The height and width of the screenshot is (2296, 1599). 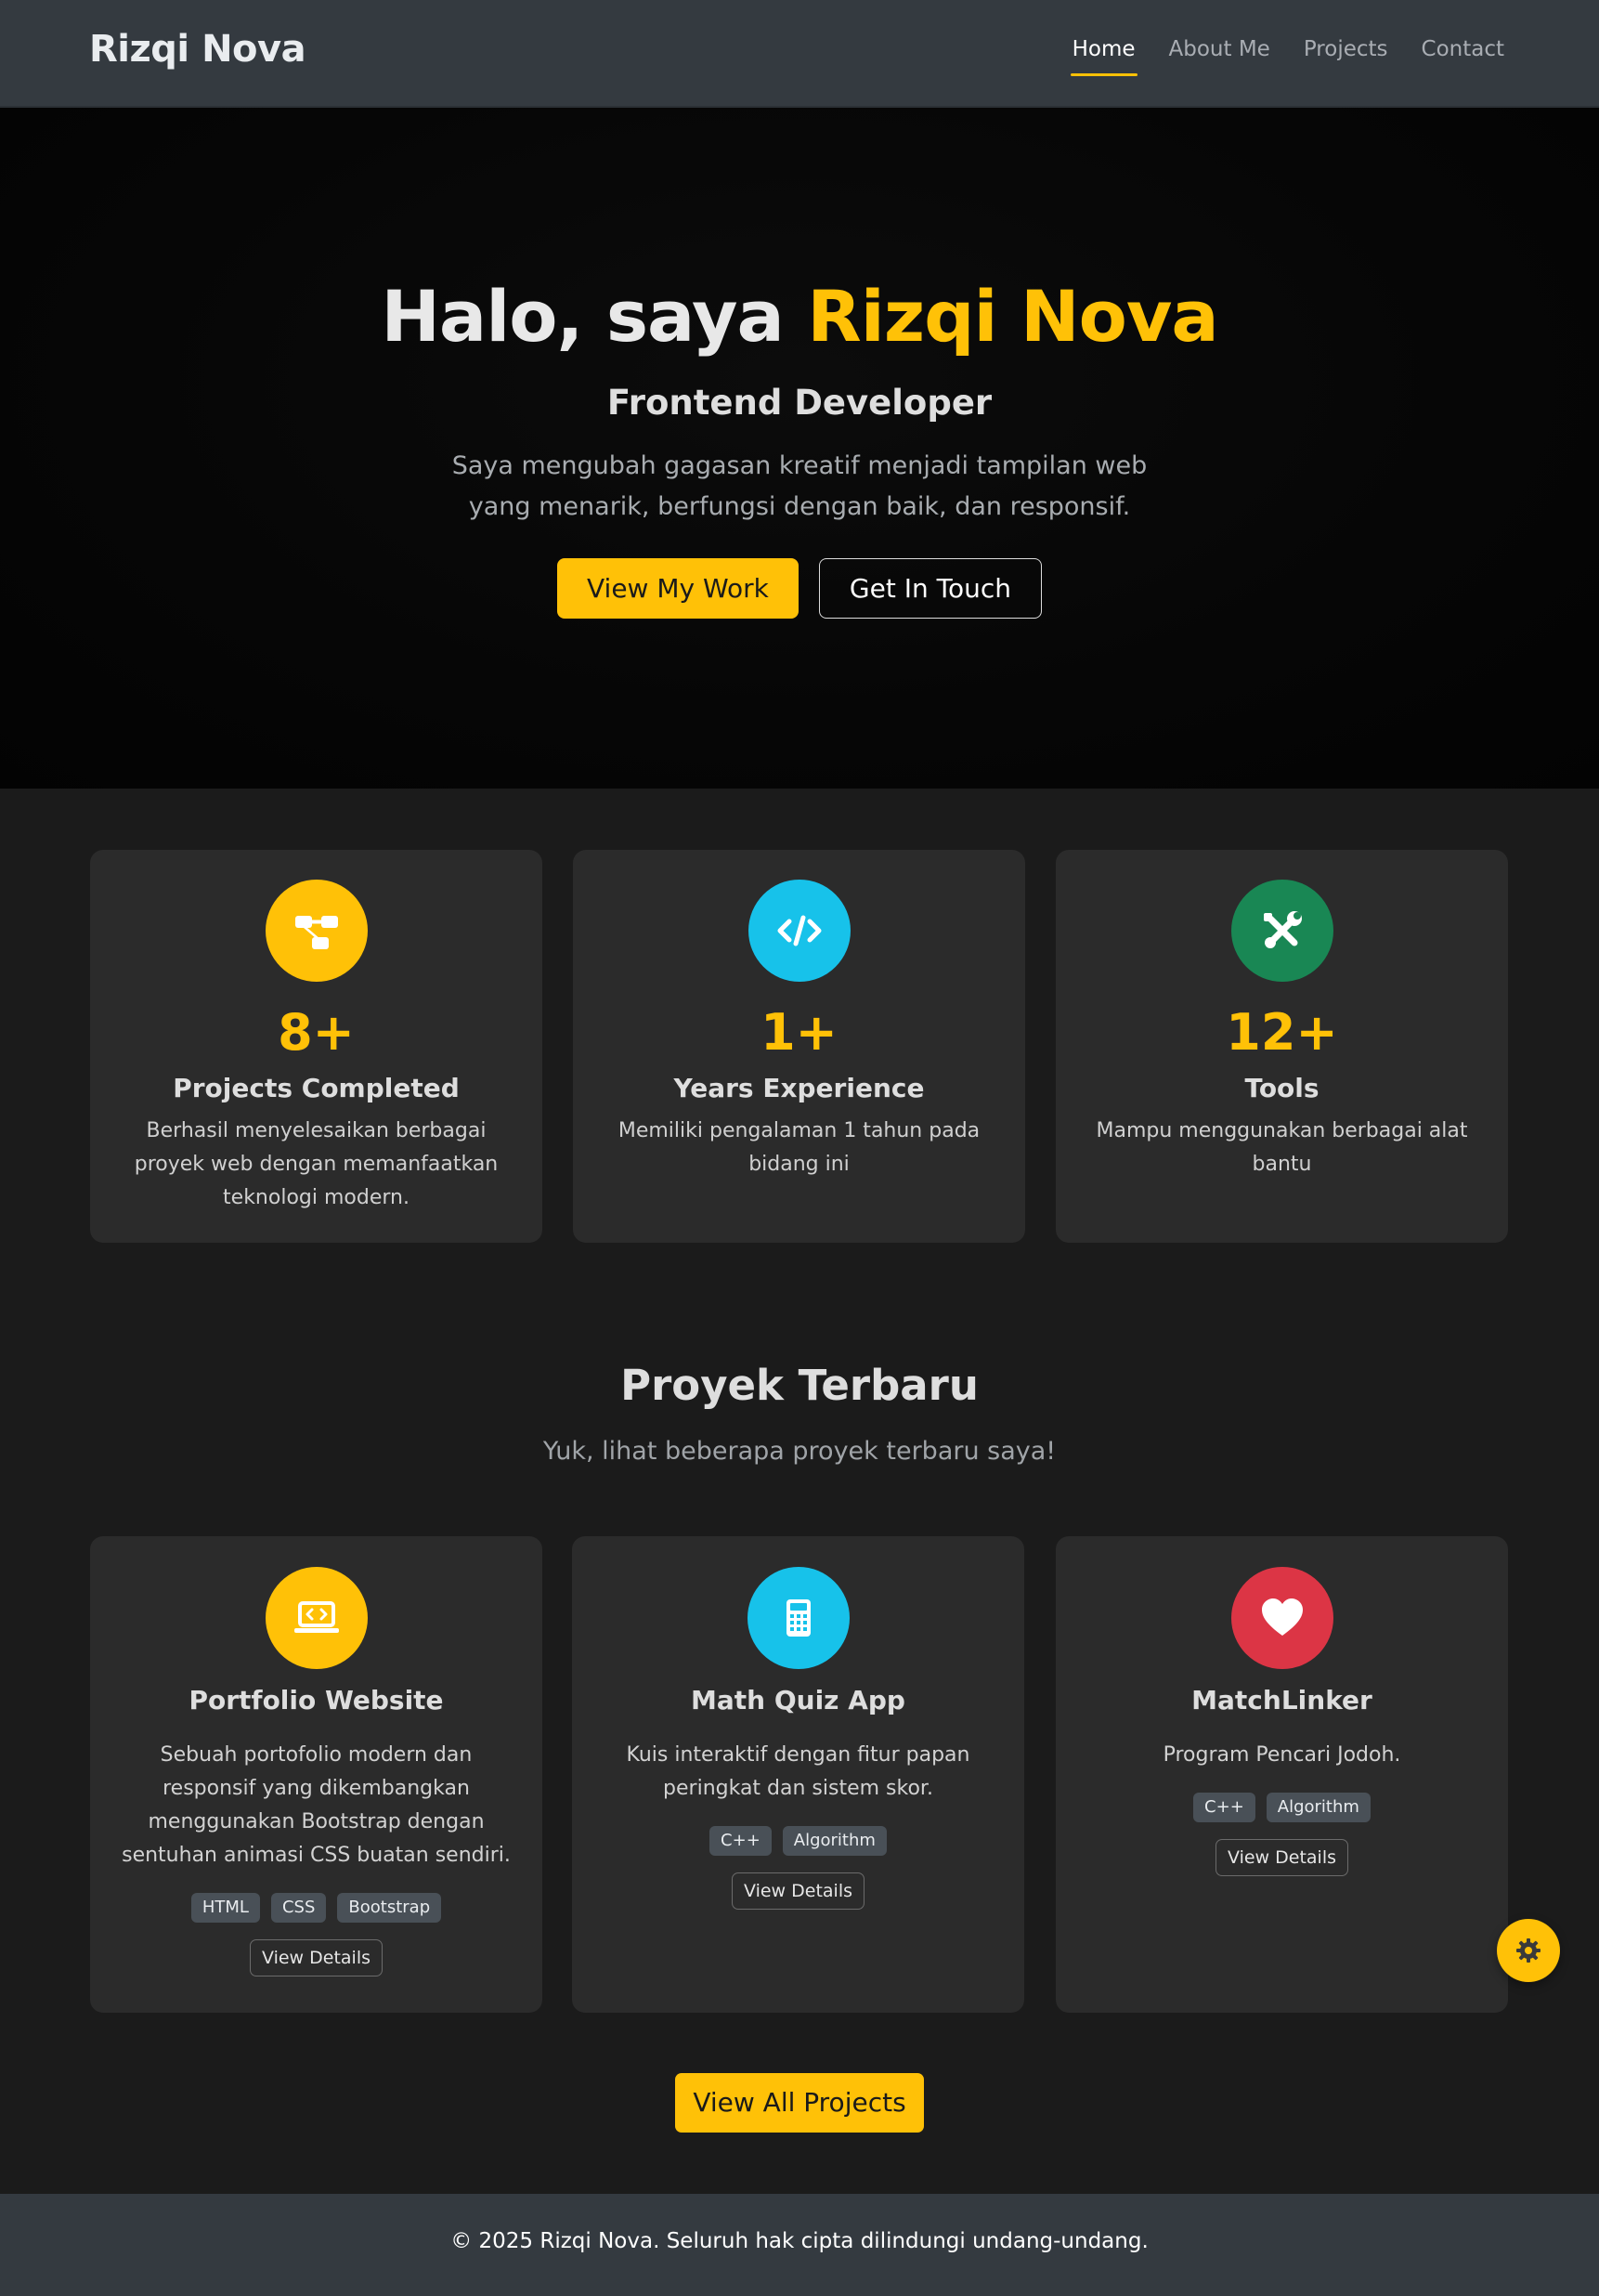 I want to click on project-title: Portfolio Website, so click(x=316, y=1700).